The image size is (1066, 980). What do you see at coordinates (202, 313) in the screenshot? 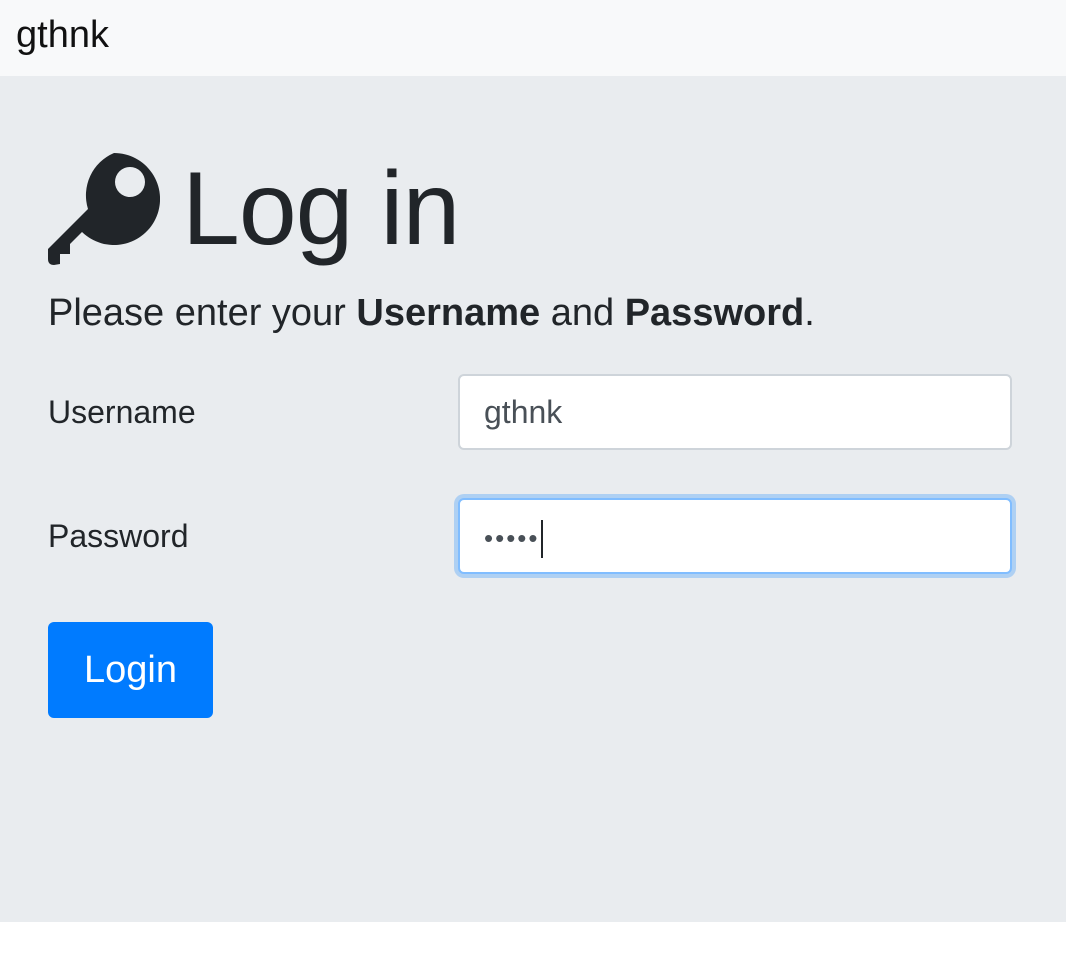
I see `lead-text: Please enter your` at bounding box center [202, 313].